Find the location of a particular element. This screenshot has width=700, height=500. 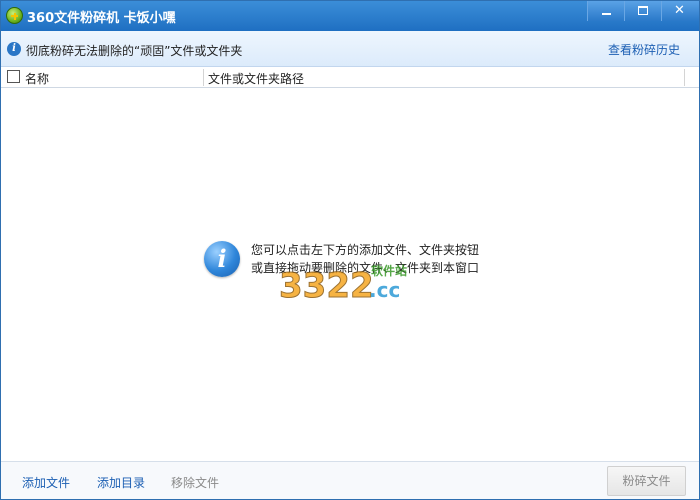

minimize-button is located at coordinates (605, 11).